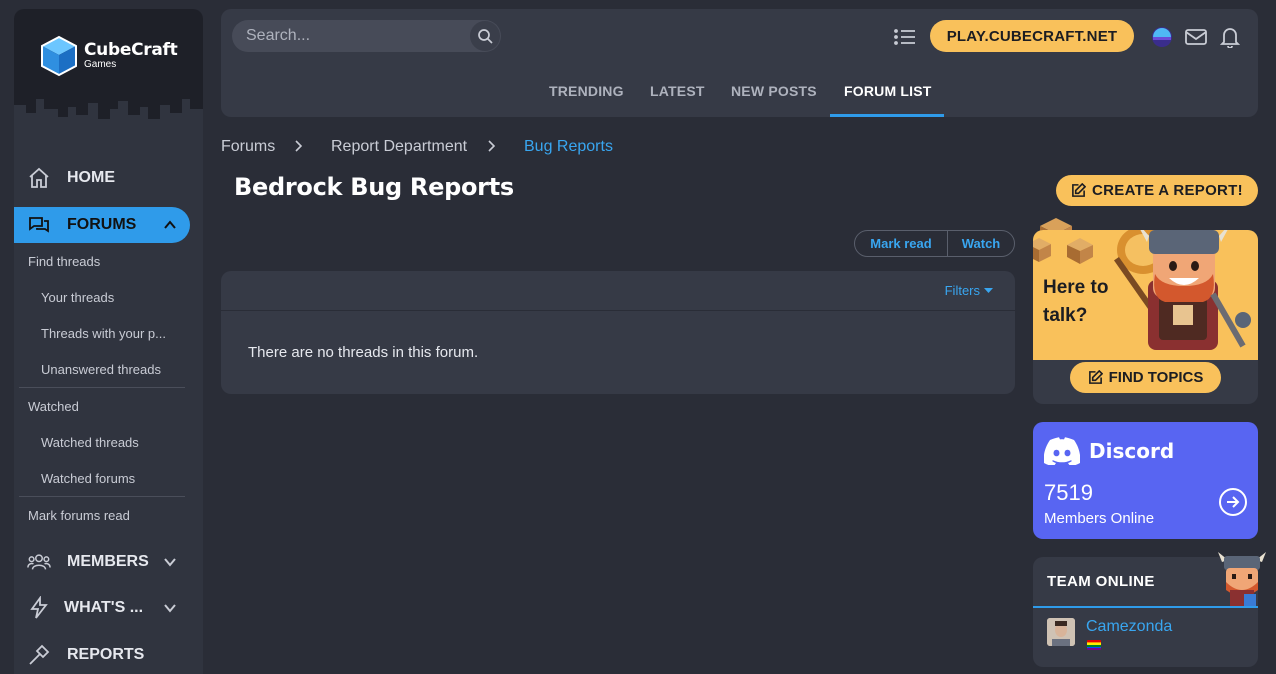 This screenshot has width=1276, height=674. What do you see at coordinates (1068, 492) in the screenshot?
I see `discord-member-count: 7519` at bounding box center [1068, 492].